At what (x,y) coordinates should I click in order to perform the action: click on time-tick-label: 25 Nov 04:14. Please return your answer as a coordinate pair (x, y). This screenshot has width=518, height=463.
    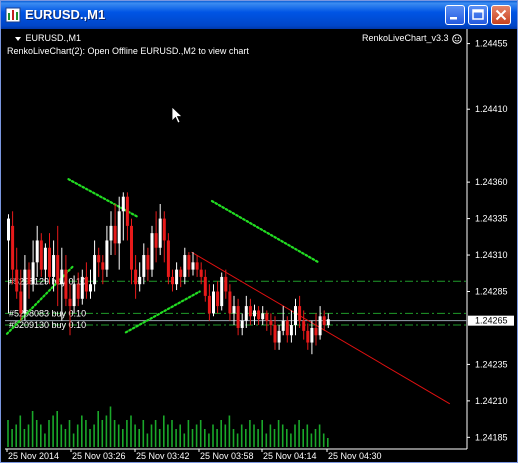
    Looking at the image, I should click on (290, 455).